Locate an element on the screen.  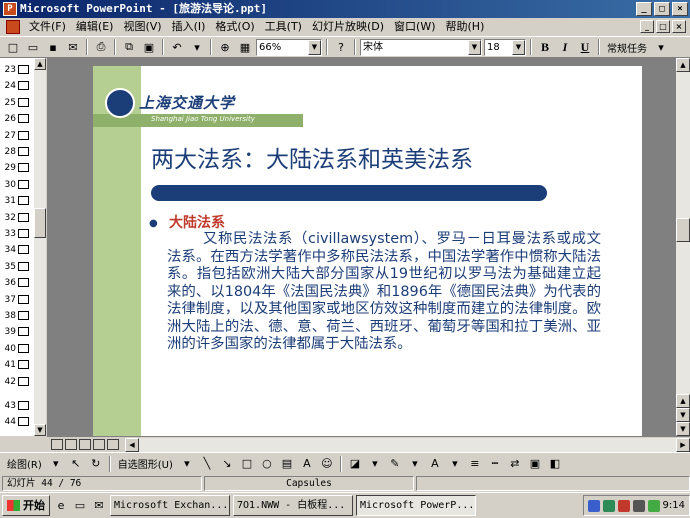
autoshapes-menu: 自选图形(U) is located at coordinates (145, 463).